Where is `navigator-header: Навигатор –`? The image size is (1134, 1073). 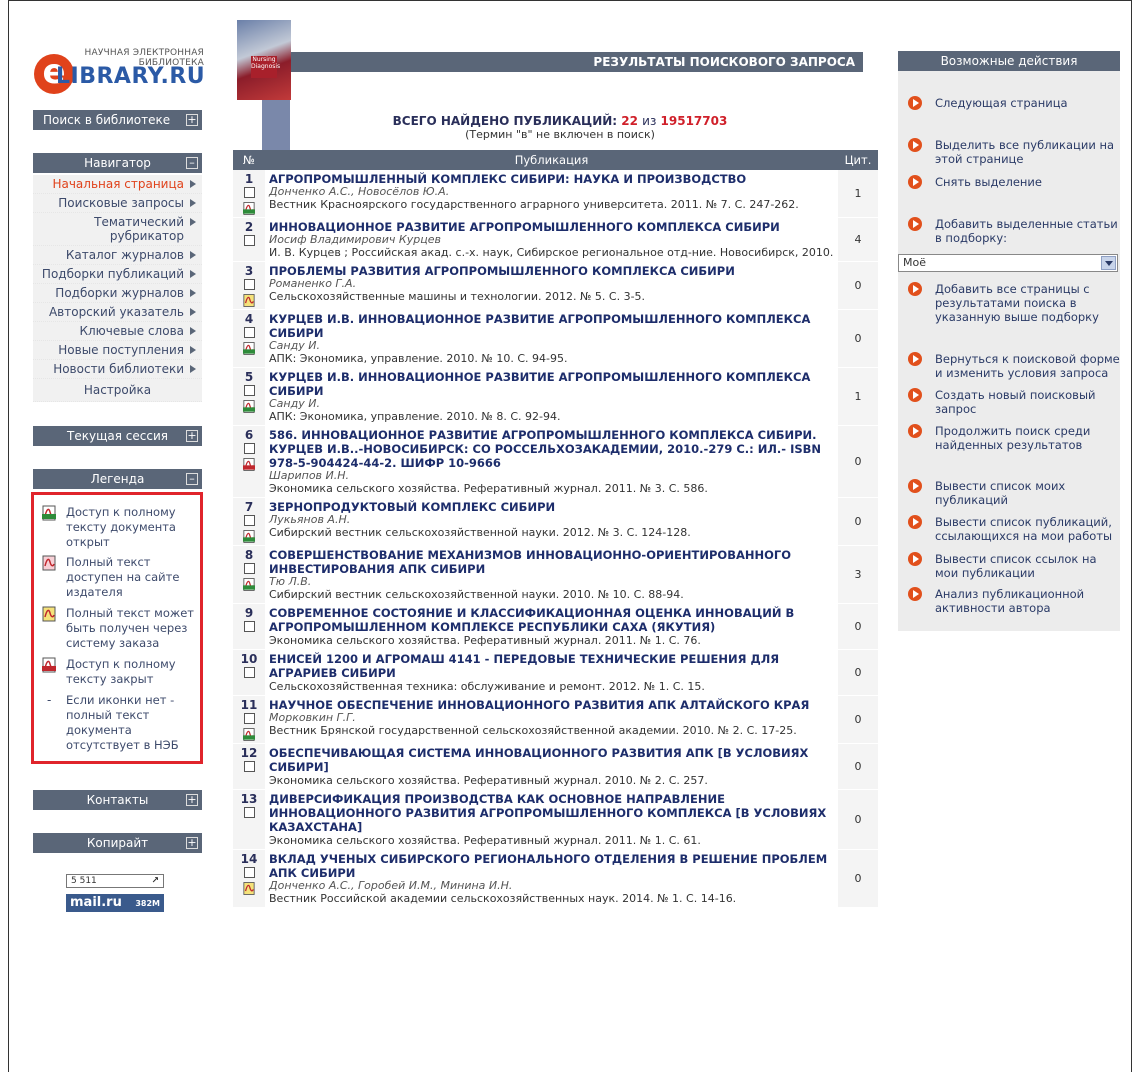
navigator-header: Навигатор – is located at coordinates (117, 163).